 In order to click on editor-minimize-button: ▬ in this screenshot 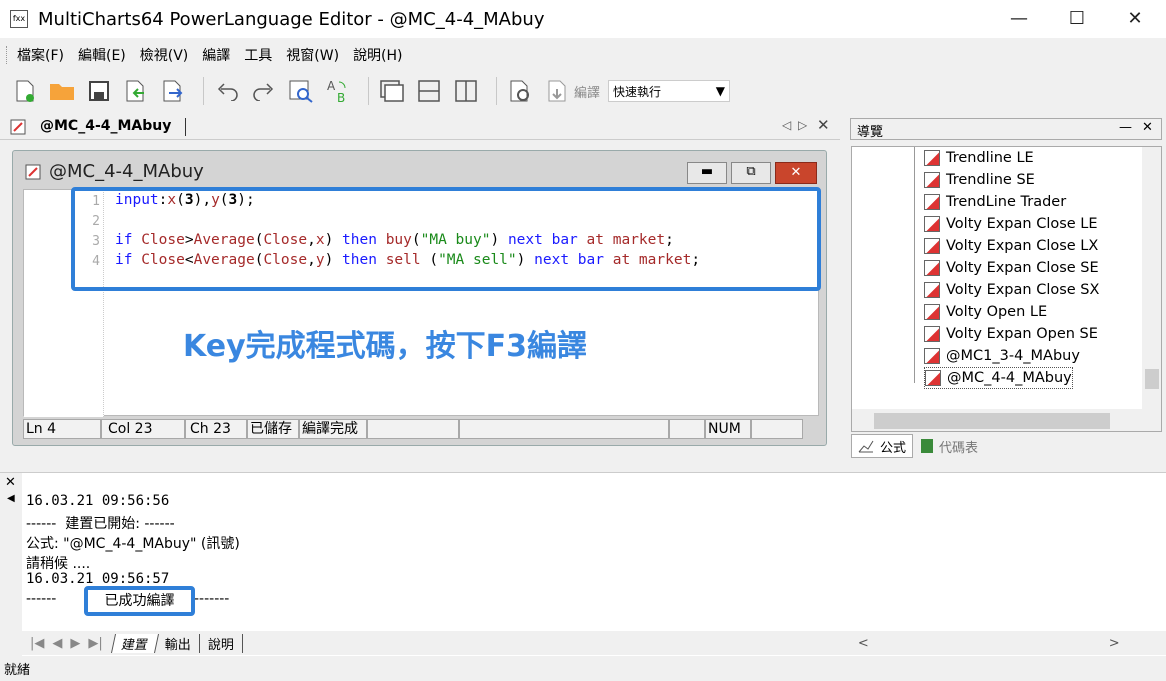, I will do `click(707, 173)`.